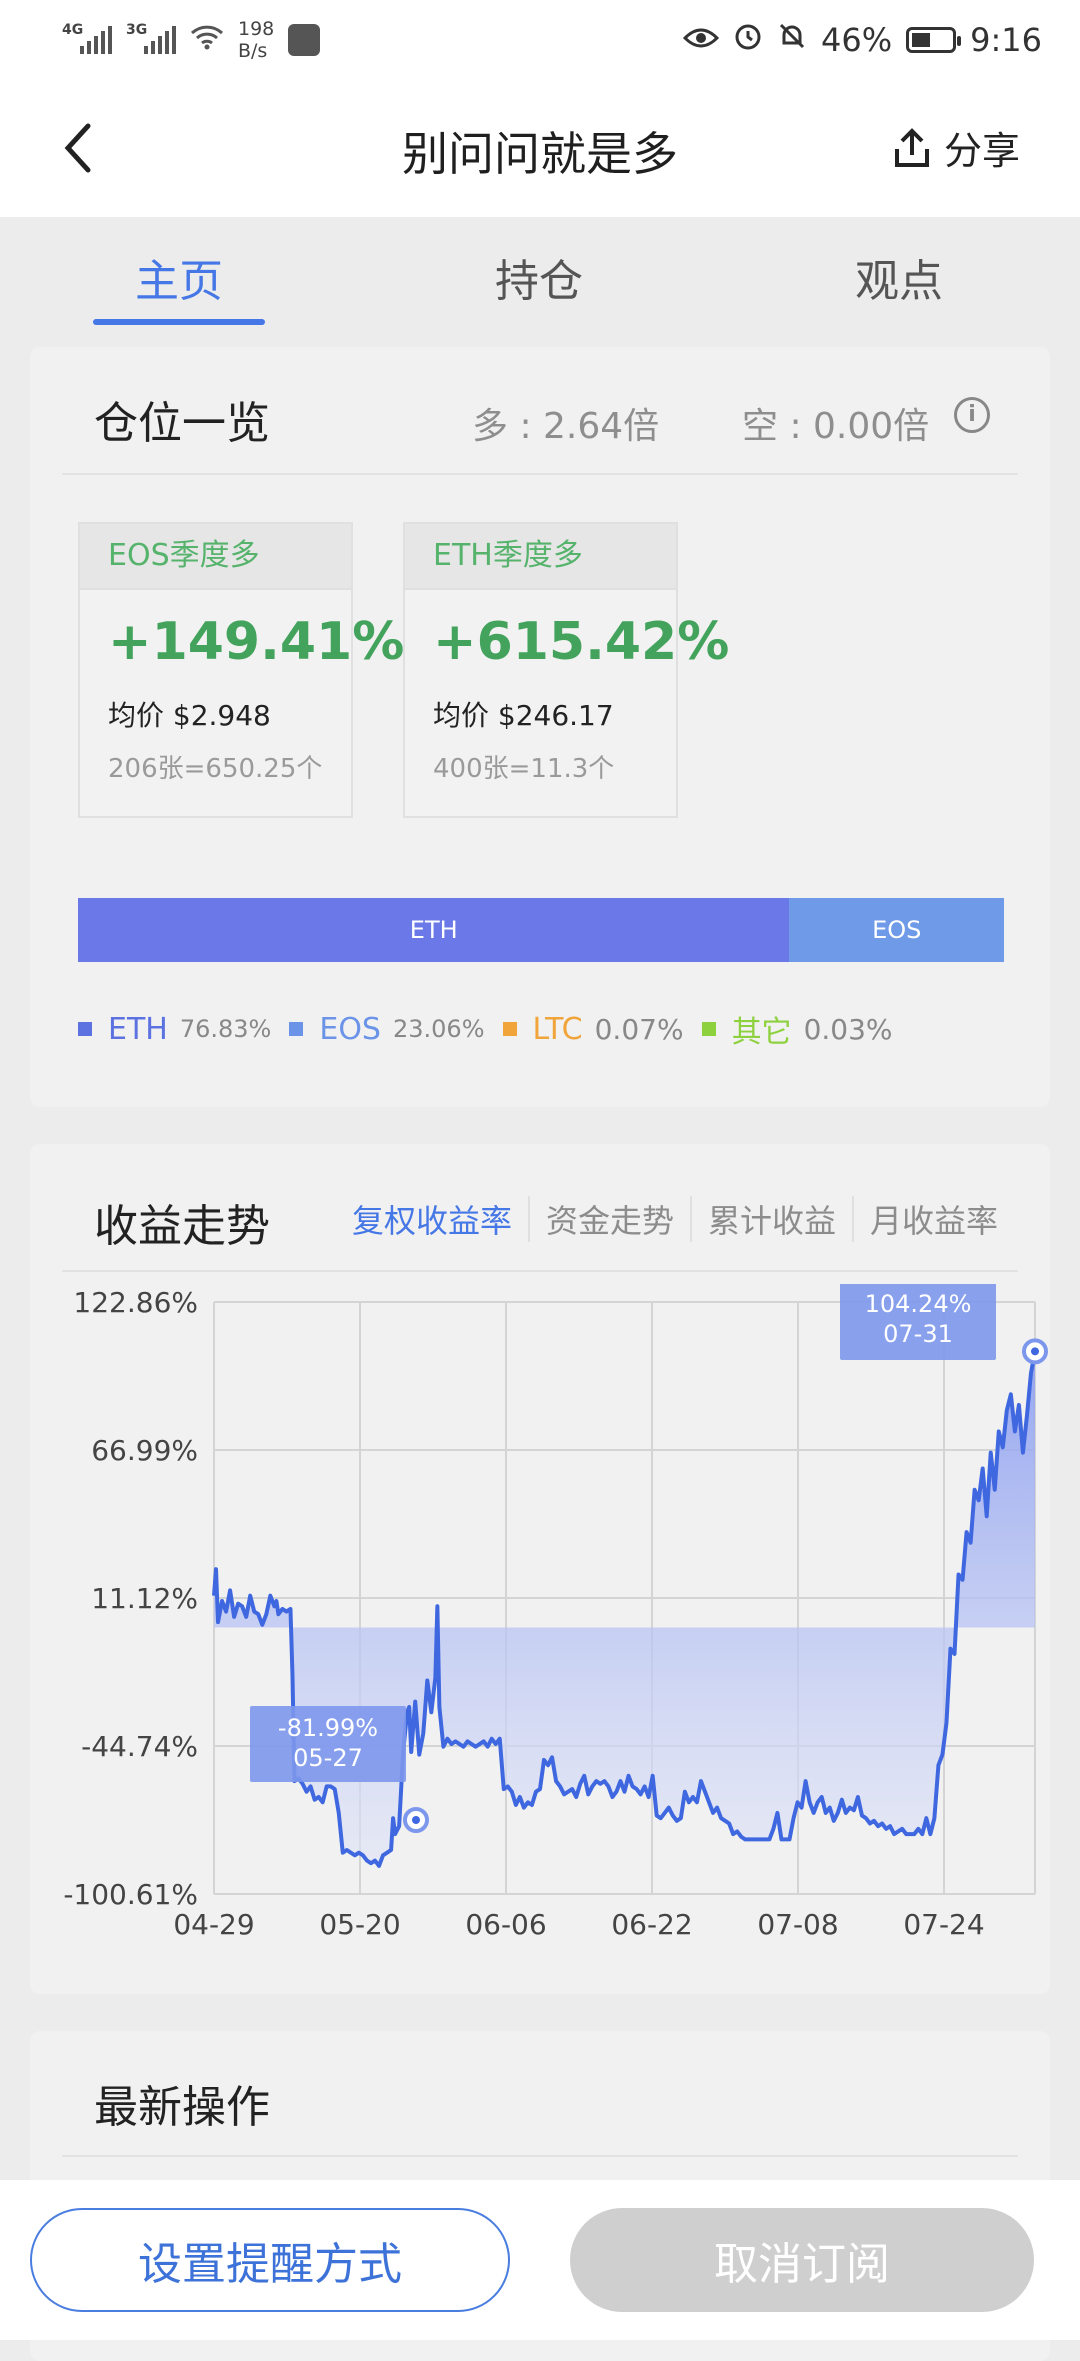  I want to click on app-header: 别问问就是多 分享, so click(540, 148).